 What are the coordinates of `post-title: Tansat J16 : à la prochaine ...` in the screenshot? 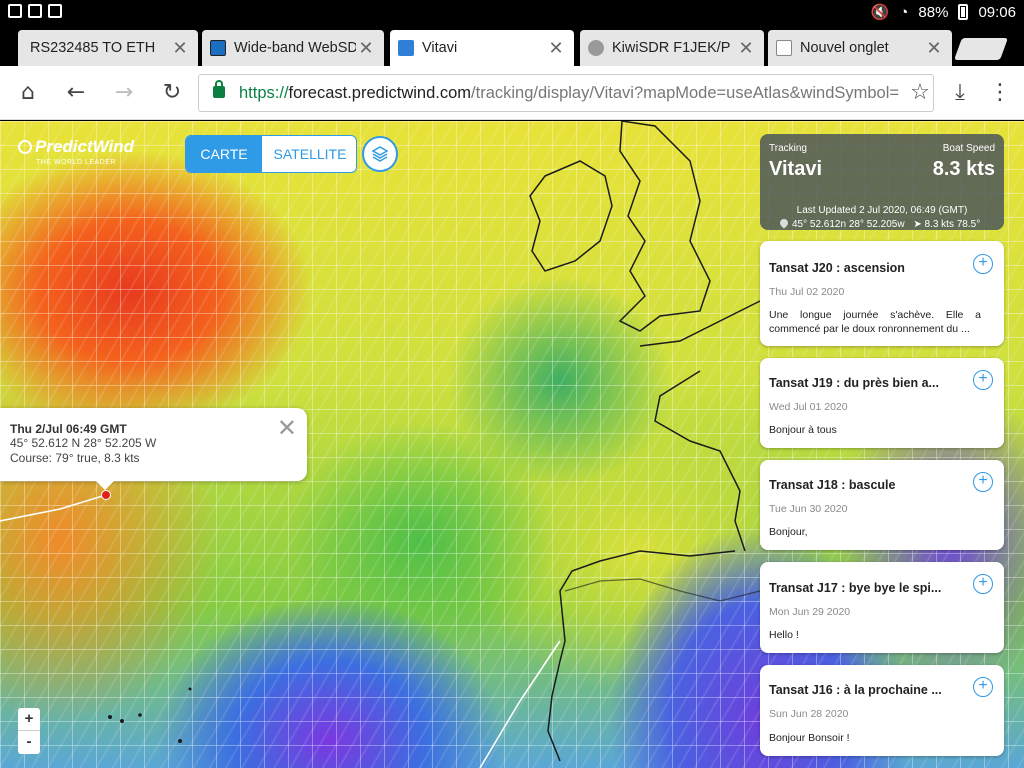 It's located at (855, 690).